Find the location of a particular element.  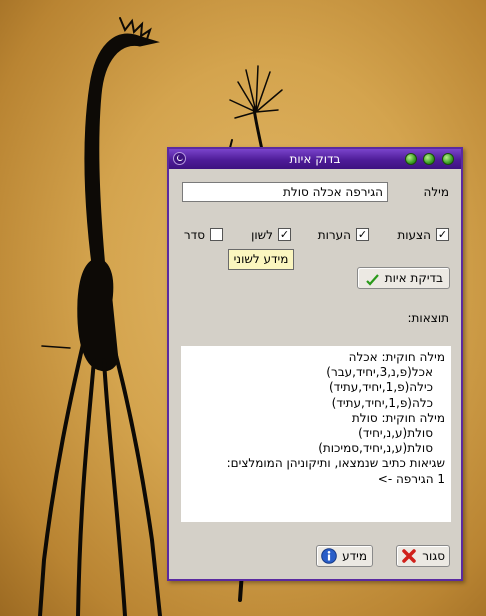

abc-check-icon: ABC is located at coordinates (372, 280).